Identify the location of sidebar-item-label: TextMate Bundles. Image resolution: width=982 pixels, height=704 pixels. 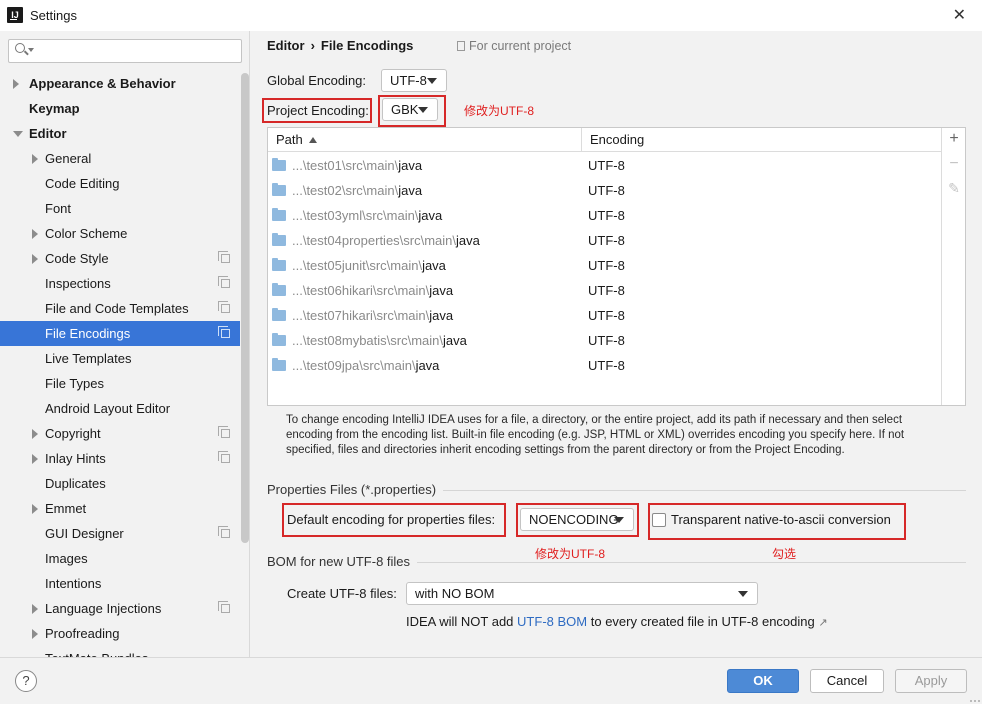
(96, 651).